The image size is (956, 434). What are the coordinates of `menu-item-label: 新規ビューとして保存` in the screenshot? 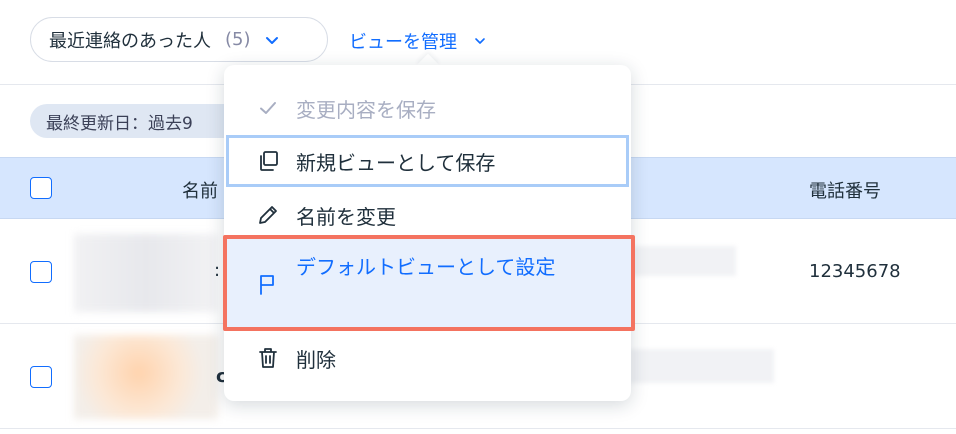 It's located at (396, 162).